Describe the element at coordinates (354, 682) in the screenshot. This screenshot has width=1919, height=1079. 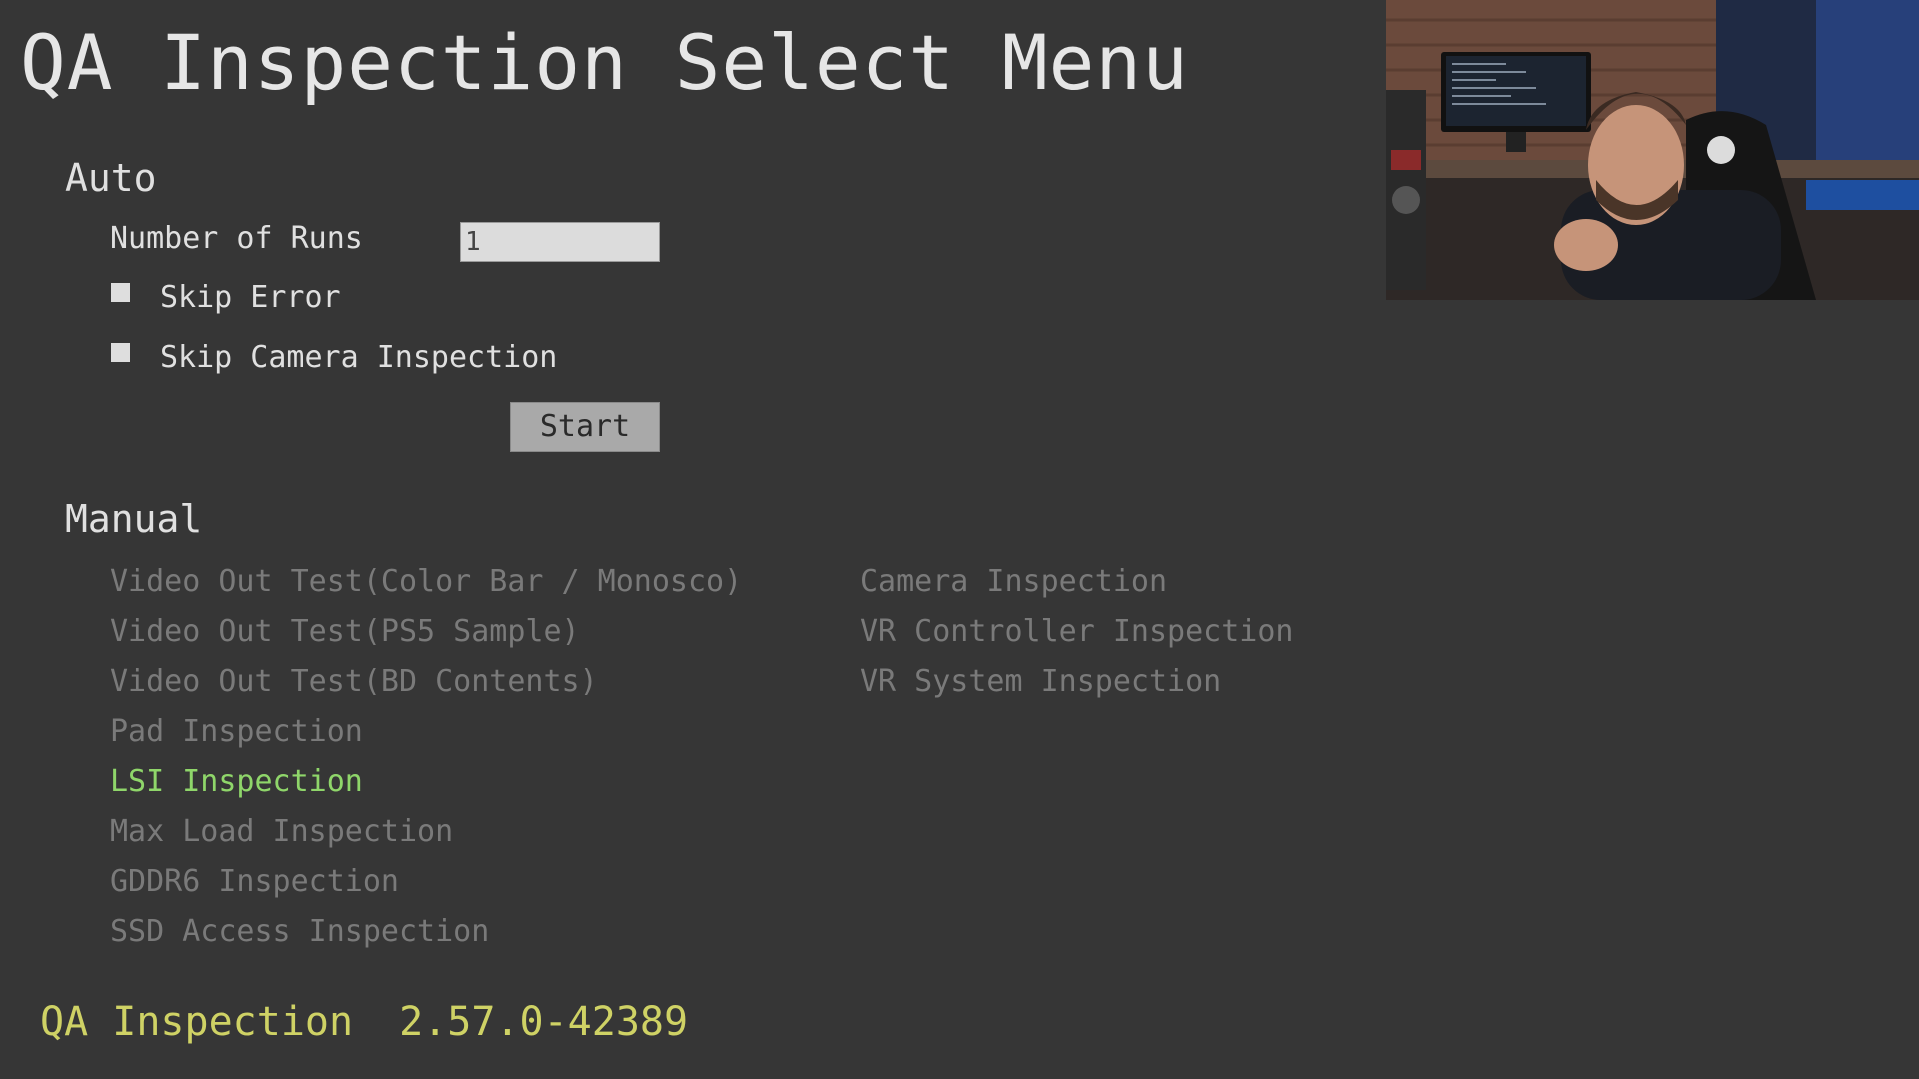
I see `menu-item-video-out-bd-contents: Video Out Test(BD Contents)` at that location.